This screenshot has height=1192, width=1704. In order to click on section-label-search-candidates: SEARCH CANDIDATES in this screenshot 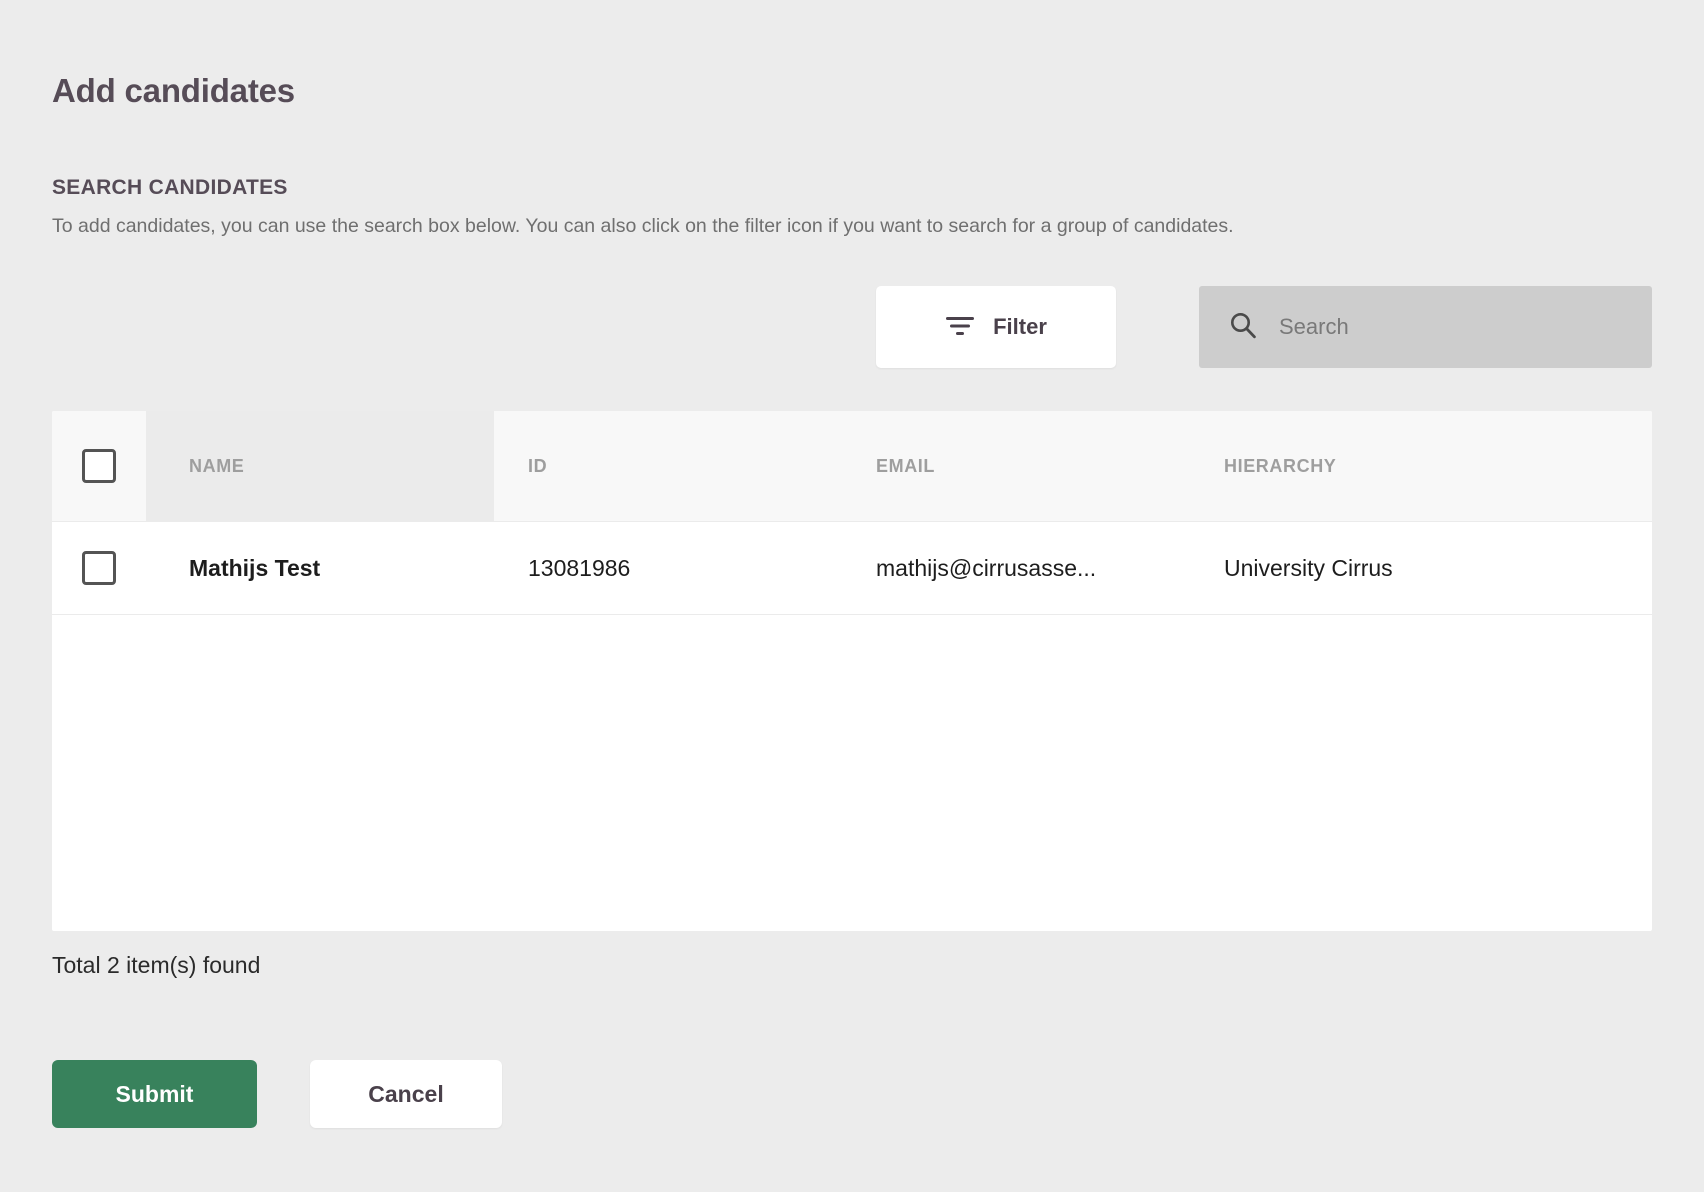, I will do `click(170, 187)`.